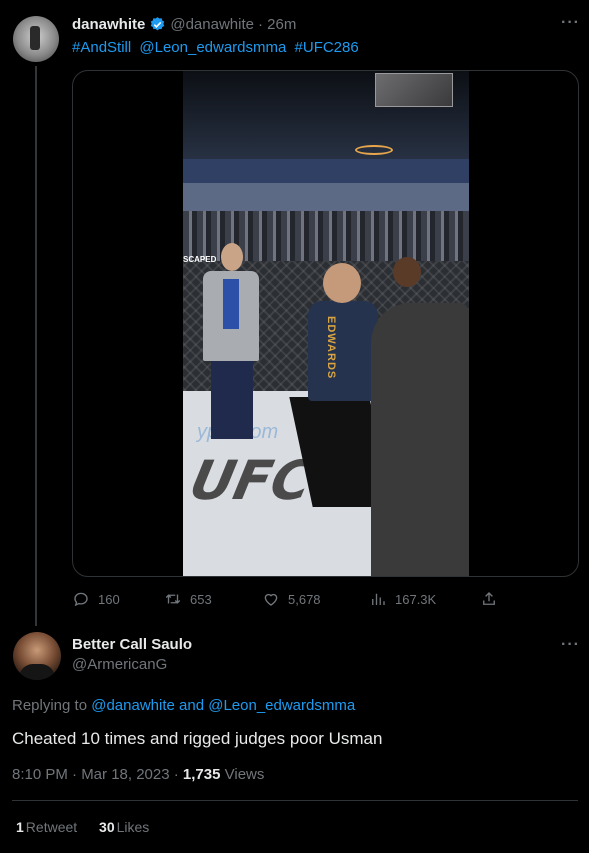  I want to click on hashtag-andstill: #AndStill, so click(101, 47).